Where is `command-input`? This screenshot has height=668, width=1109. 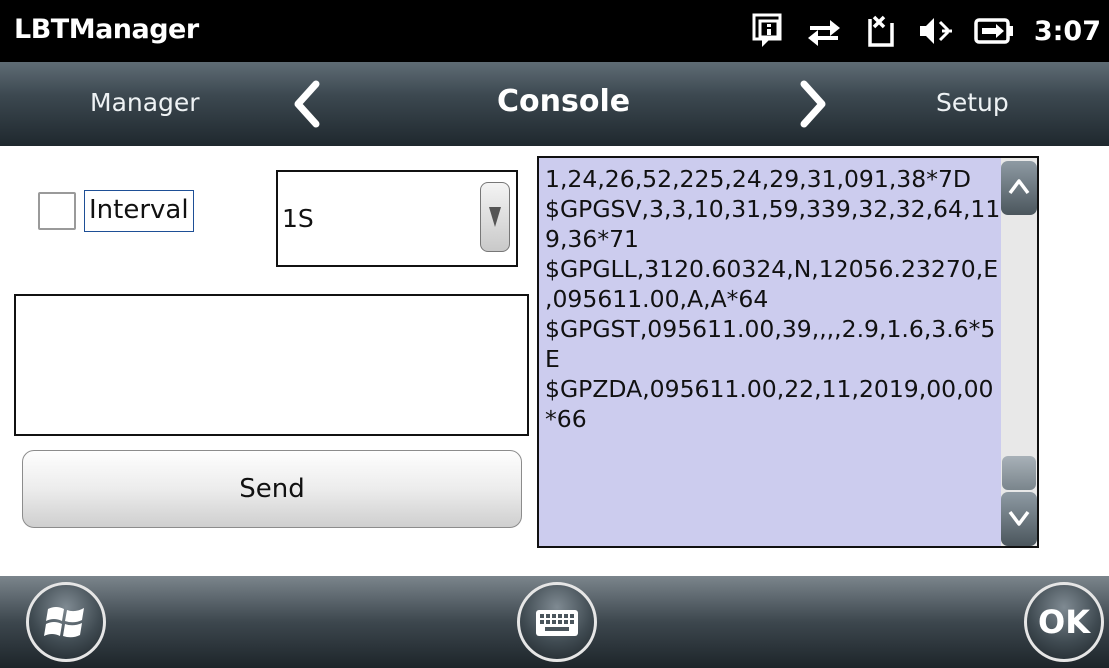 command-input is located at coordinates (271, 365).